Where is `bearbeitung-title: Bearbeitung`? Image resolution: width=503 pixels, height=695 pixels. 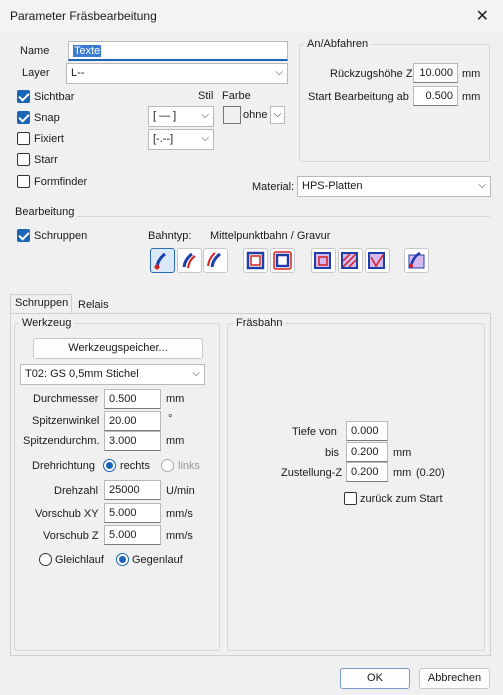 bearbeitung-title: Bearbeitung is located at coordinates (45, 212).